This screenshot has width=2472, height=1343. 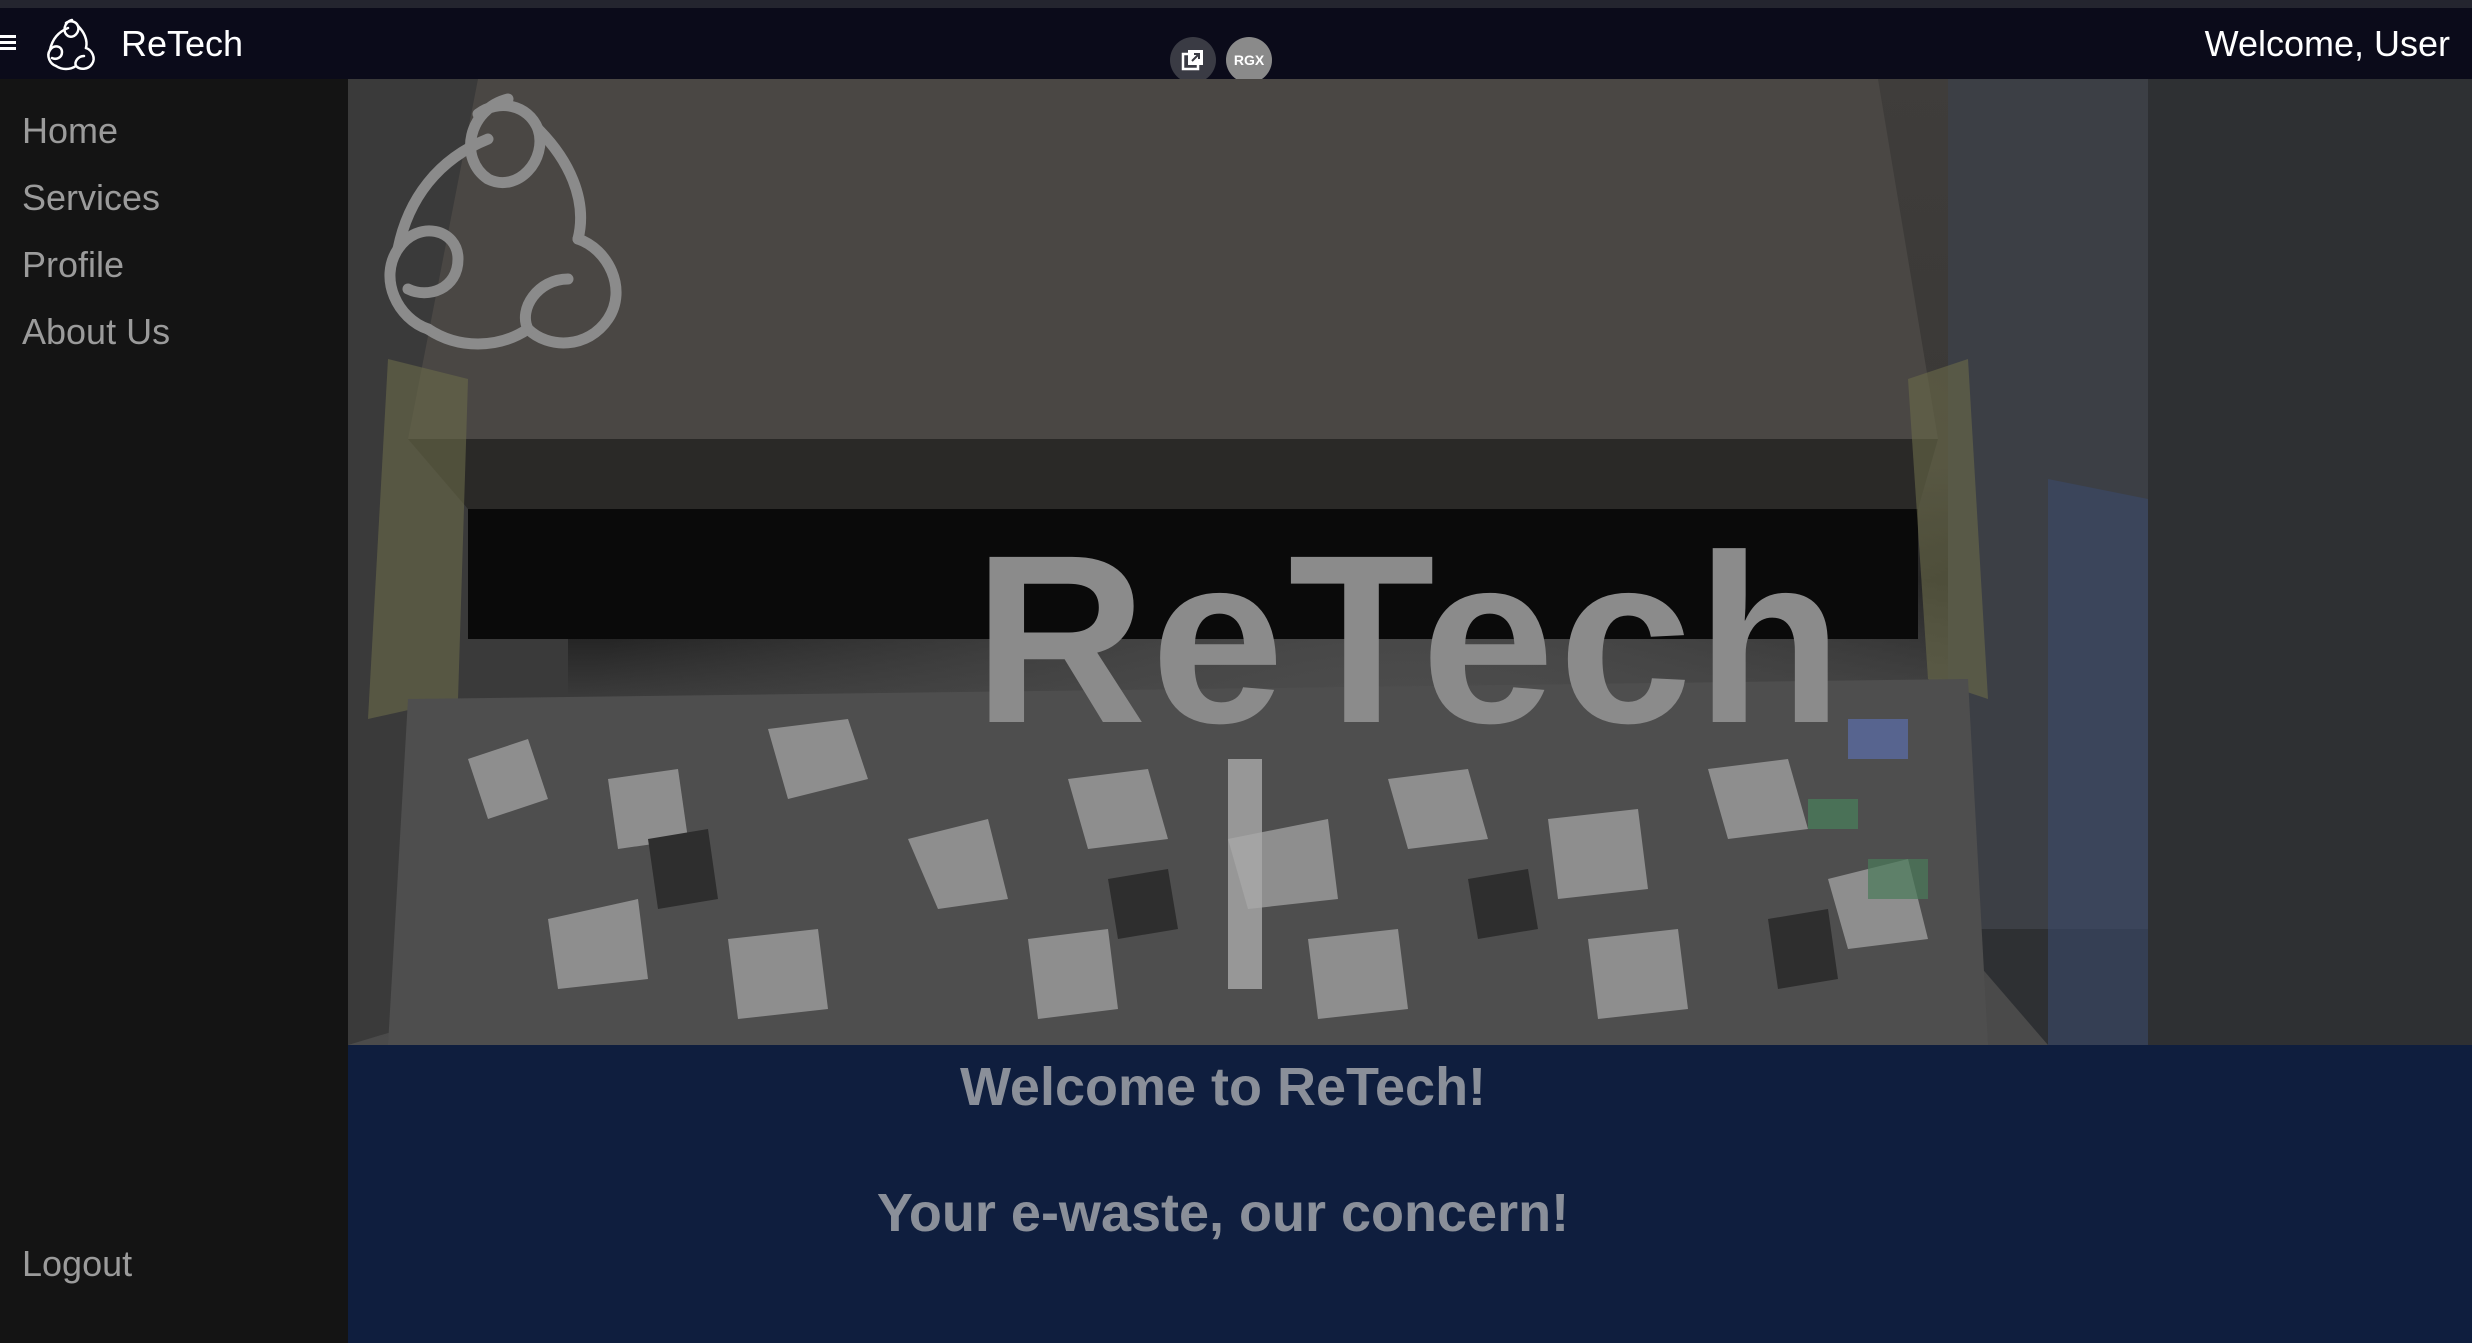 What do you see at coordinates (1223, 1087) in the screenshot?
I see `welcome-heading: Welcome to ReTech!` at bounding box center [1223, 1087].